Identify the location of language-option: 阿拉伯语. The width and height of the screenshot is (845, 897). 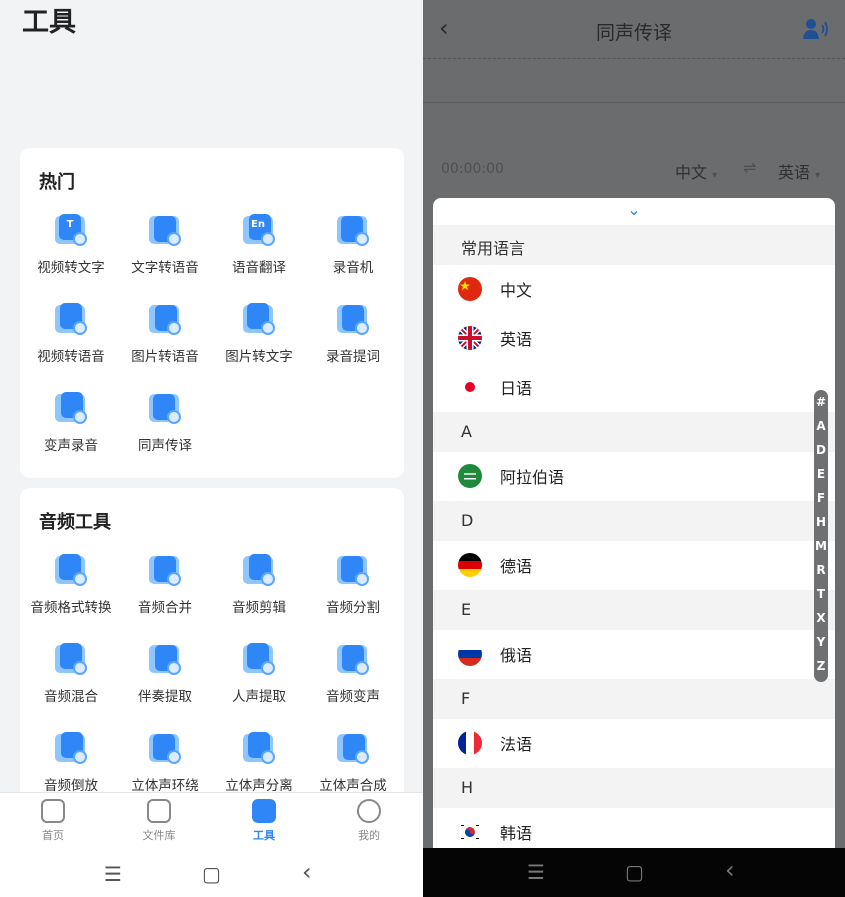
(634, 476).